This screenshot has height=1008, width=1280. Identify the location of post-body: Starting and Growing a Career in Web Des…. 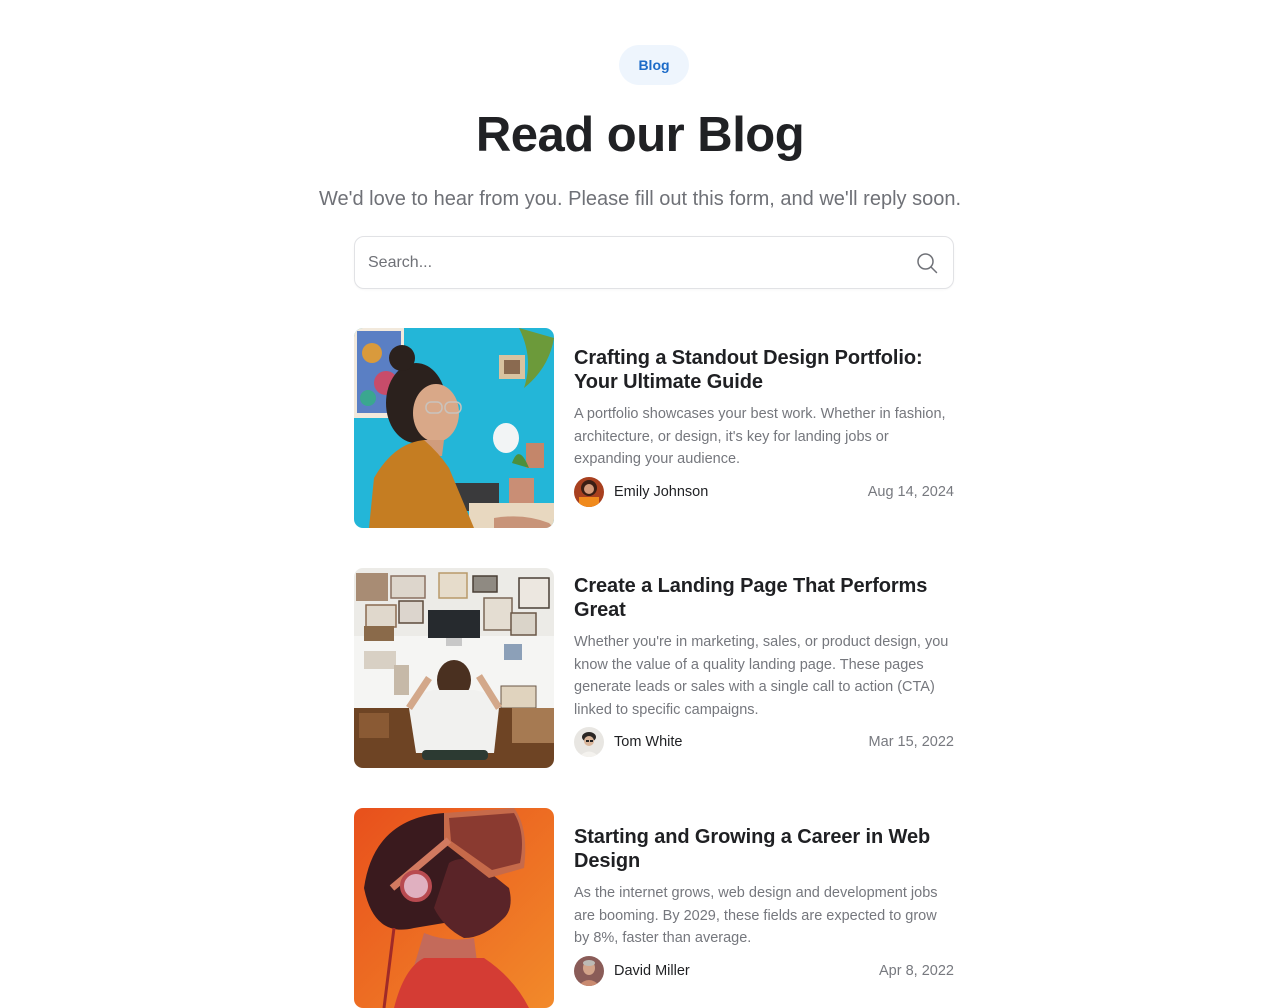
(764, 898).